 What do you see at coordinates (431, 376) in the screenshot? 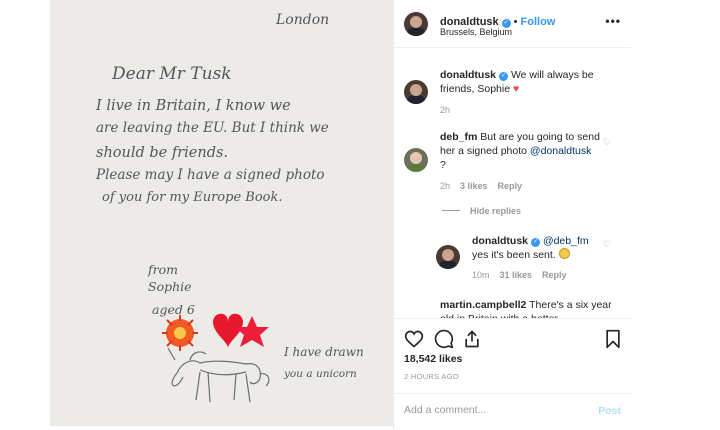
I see `post-timestamp: 2 HOURS AGO` at bounding box center [431, 376].